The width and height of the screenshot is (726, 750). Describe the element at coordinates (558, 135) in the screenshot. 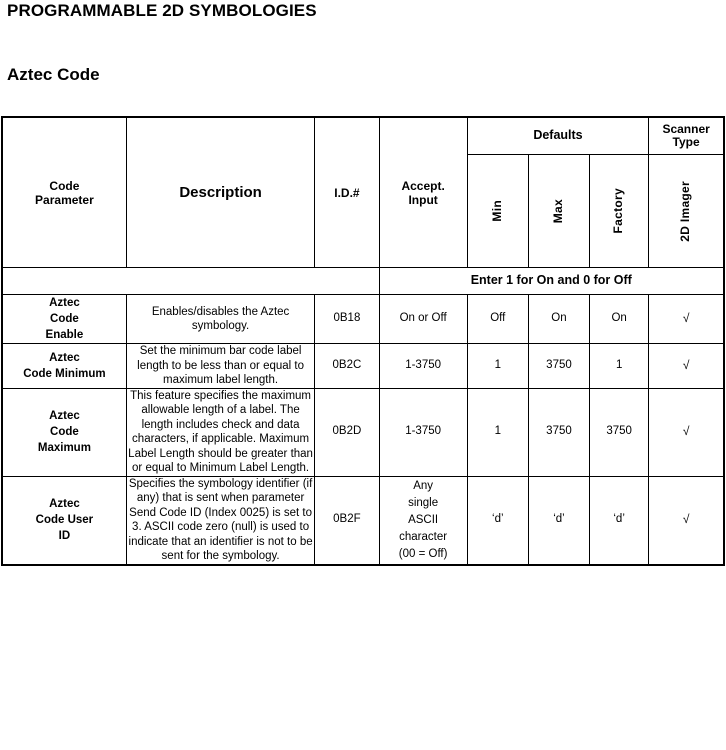

I see `header-defaults: Defaults` at that location.